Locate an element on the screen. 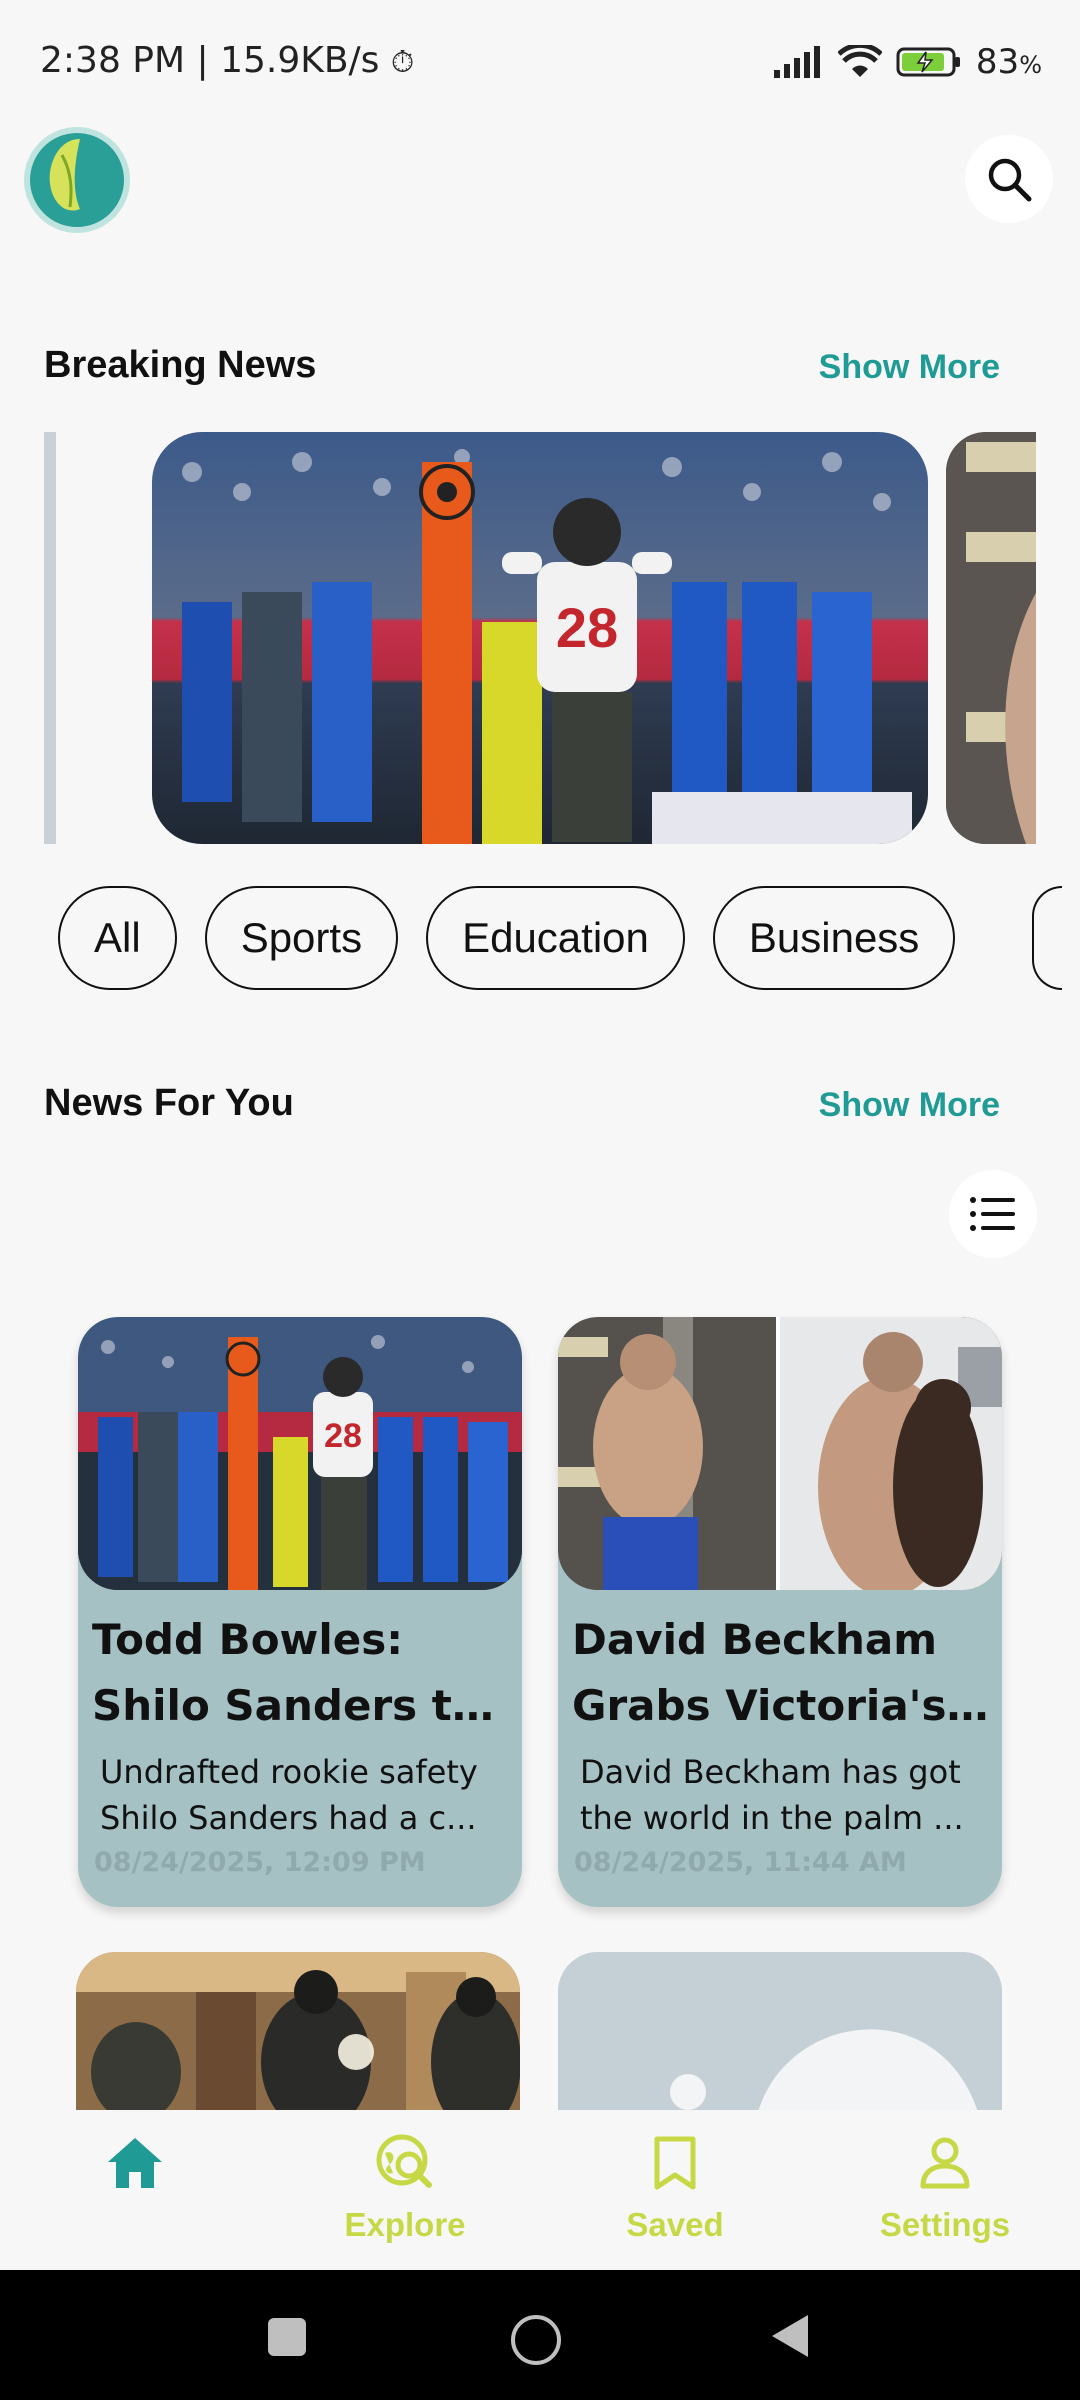 Image resolution: width=1080 pixels, height=2400 pixels. news-card-date: 08/24/2025, 12:09 PM is located at coordinates (260, 1862).